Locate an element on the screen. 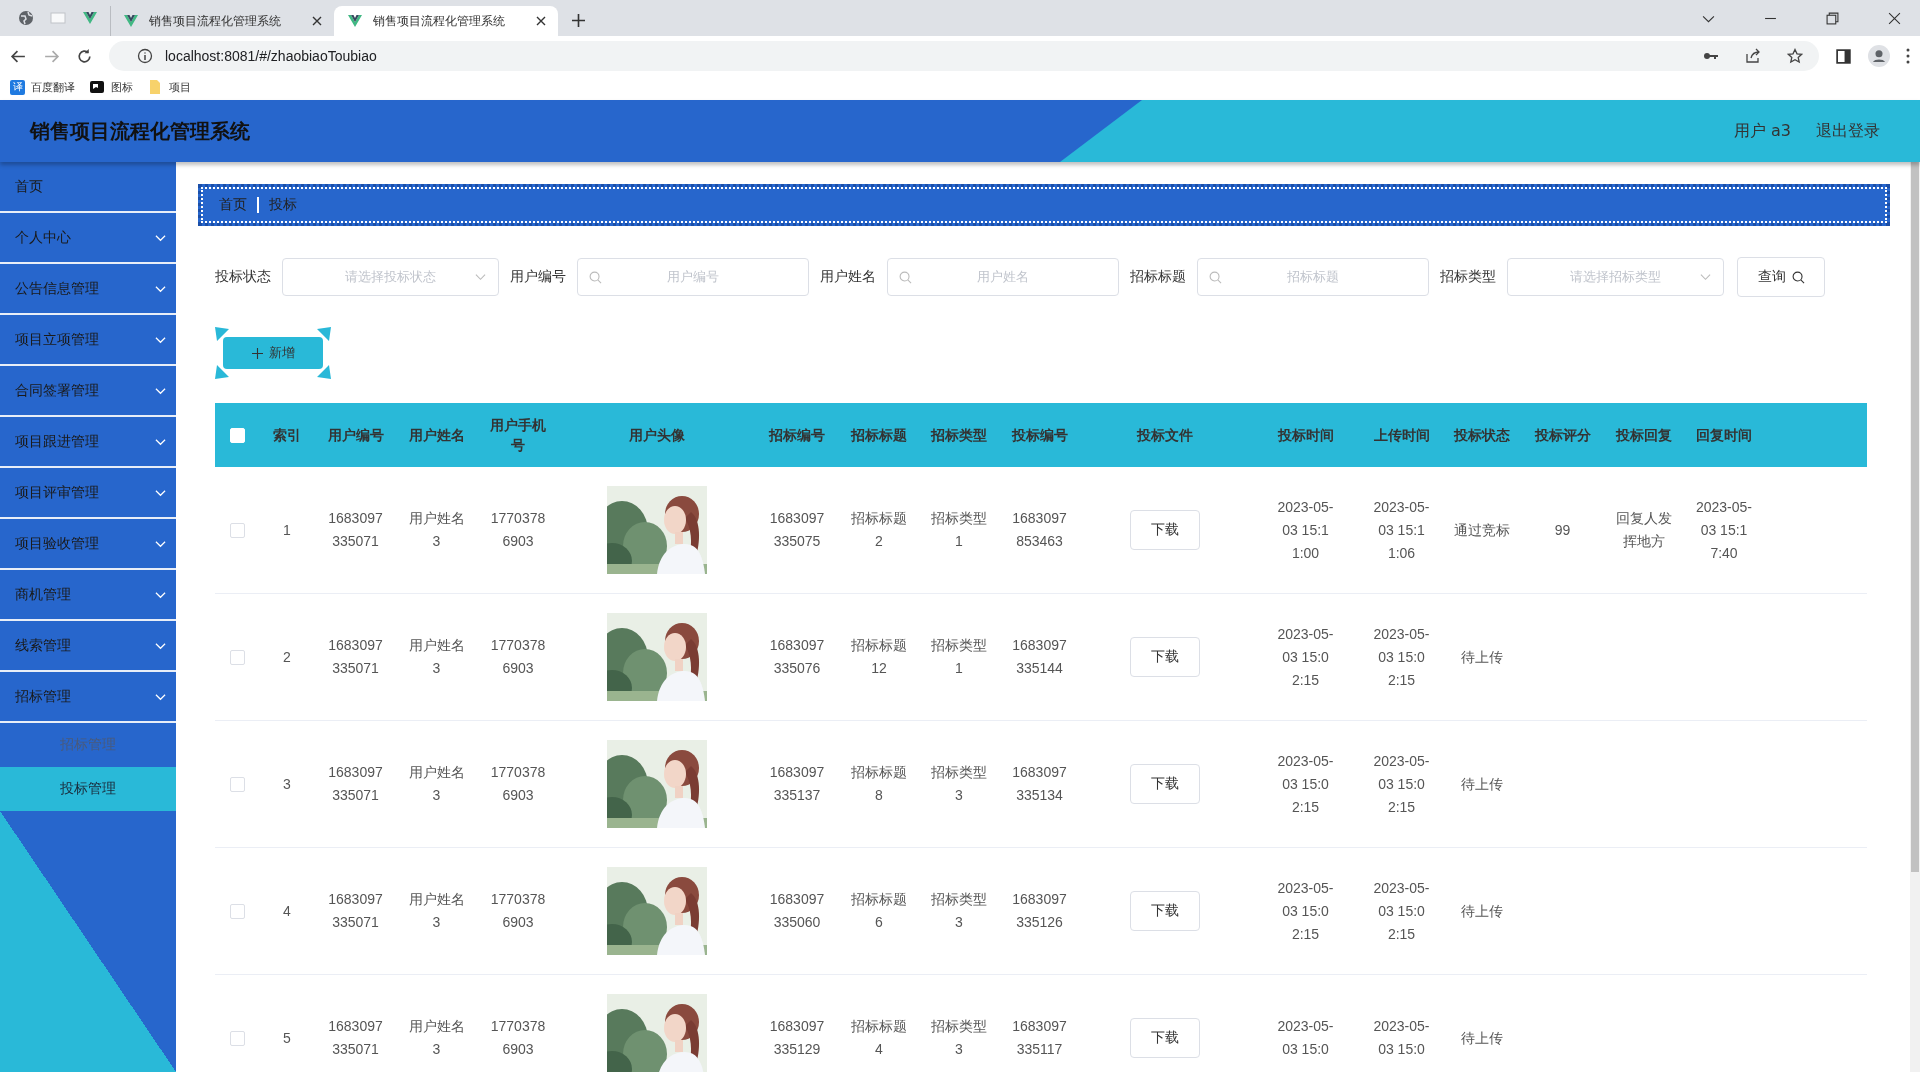 This screenshot has height=1072, width=1920. table-cell-text: 2023-05-03 15:0 is located at coordinates (1401, 1038).